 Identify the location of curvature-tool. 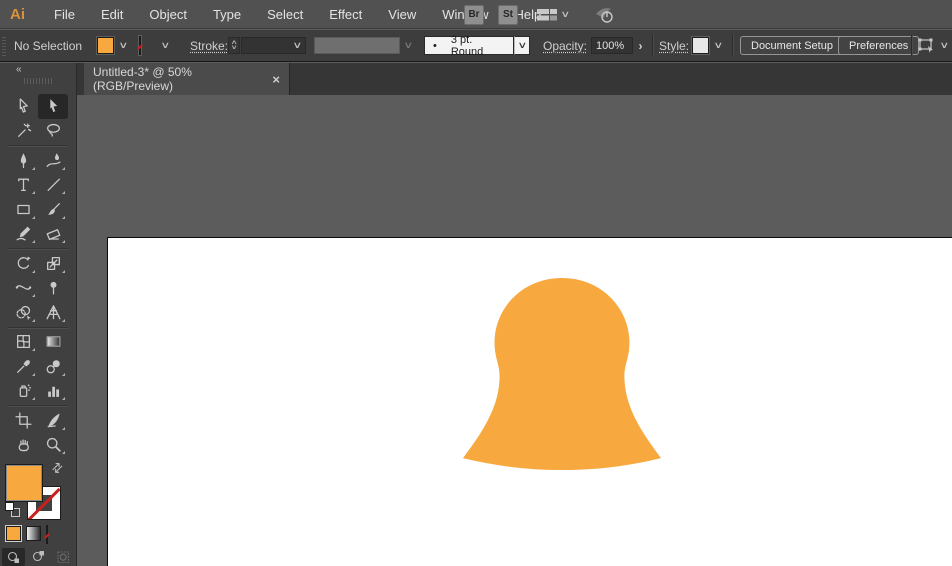
(53, 160).